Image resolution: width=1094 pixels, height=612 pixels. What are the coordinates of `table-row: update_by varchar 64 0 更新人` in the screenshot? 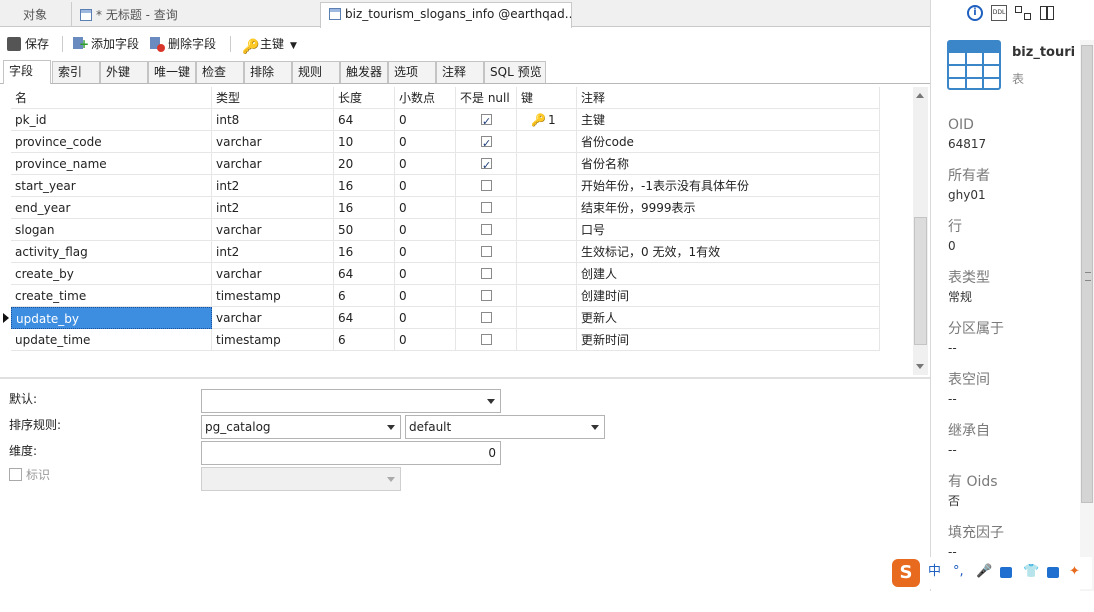 It's located at (440, 318).